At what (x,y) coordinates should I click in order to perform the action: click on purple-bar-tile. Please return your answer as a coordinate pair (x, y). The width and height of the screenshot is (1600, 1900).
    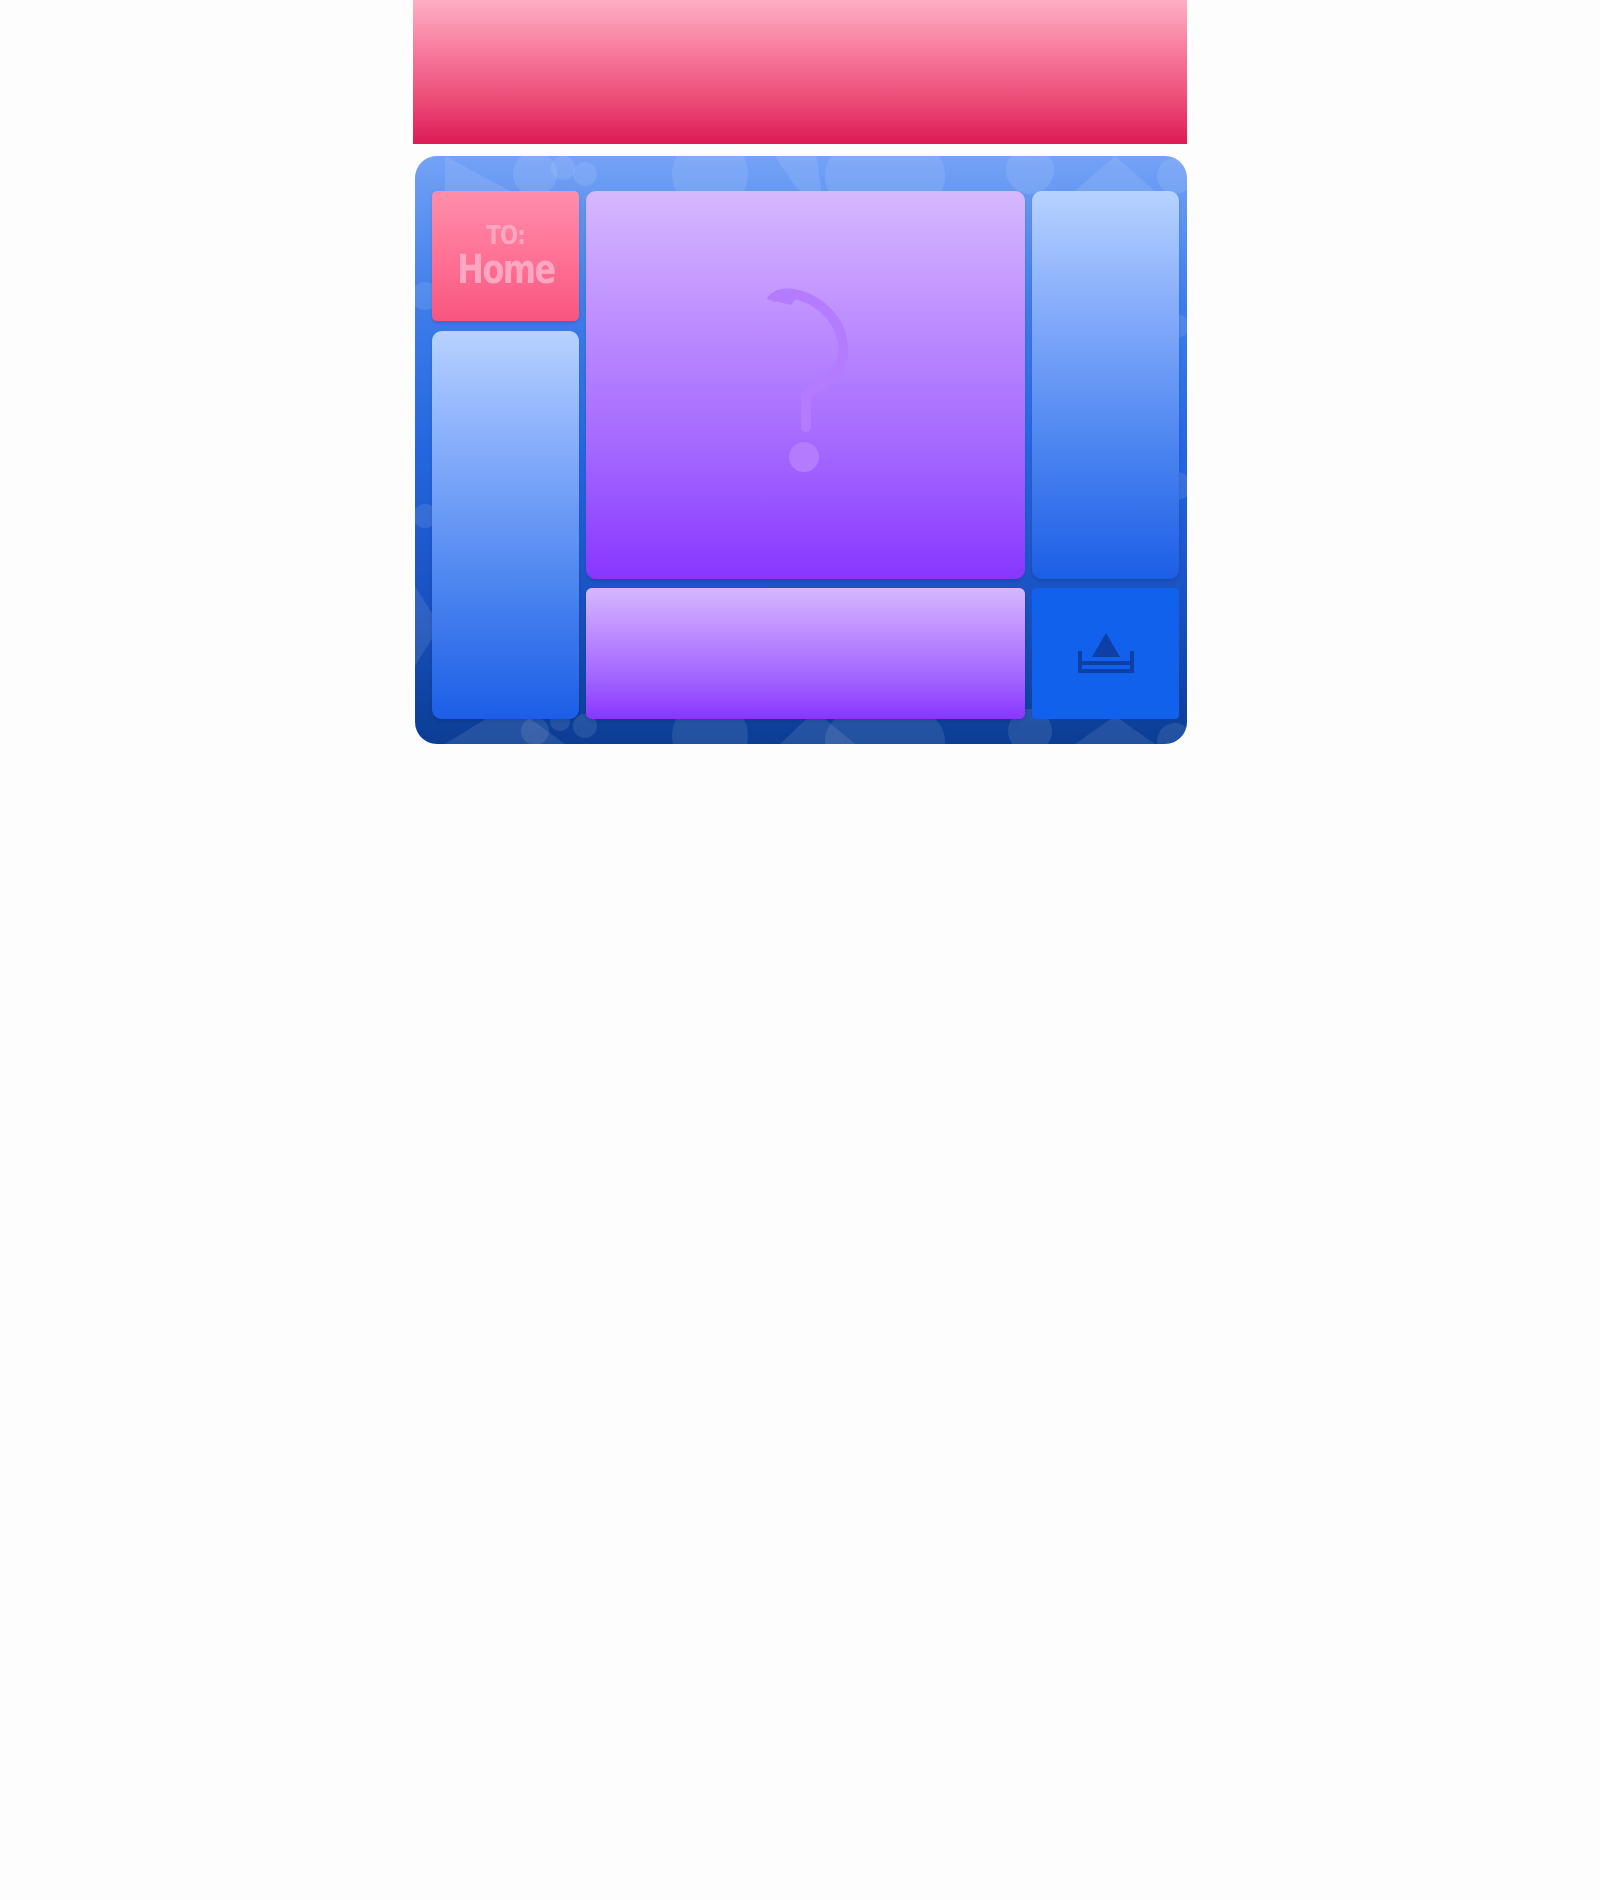
    Looking at the image, I should click on (805, 653).